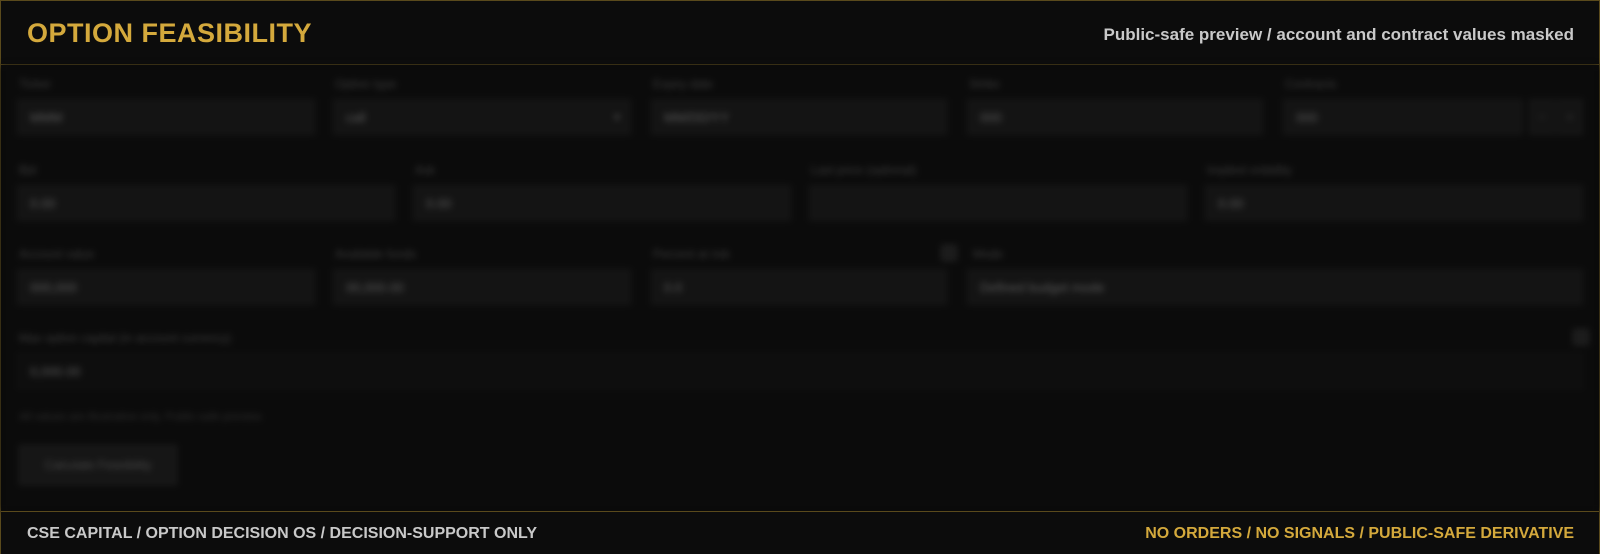 The height and width of the screenshot is (554, 1600). What do you see at coordinates (1231, 203) in the screenshot?
I see `iv-value: 0.00` at bounding box center [1231, 203].